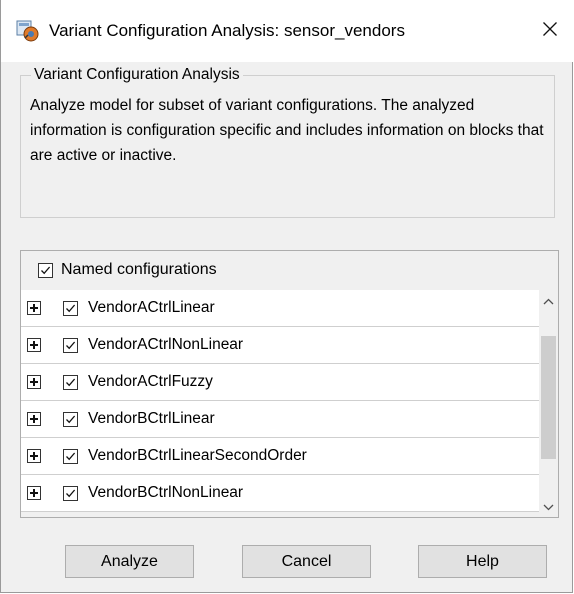  What do you see at coordinates (280, 345) in the screenshot?
I see `list-item: VendorACtrlNonLinear` at bounding box center [280, 345].